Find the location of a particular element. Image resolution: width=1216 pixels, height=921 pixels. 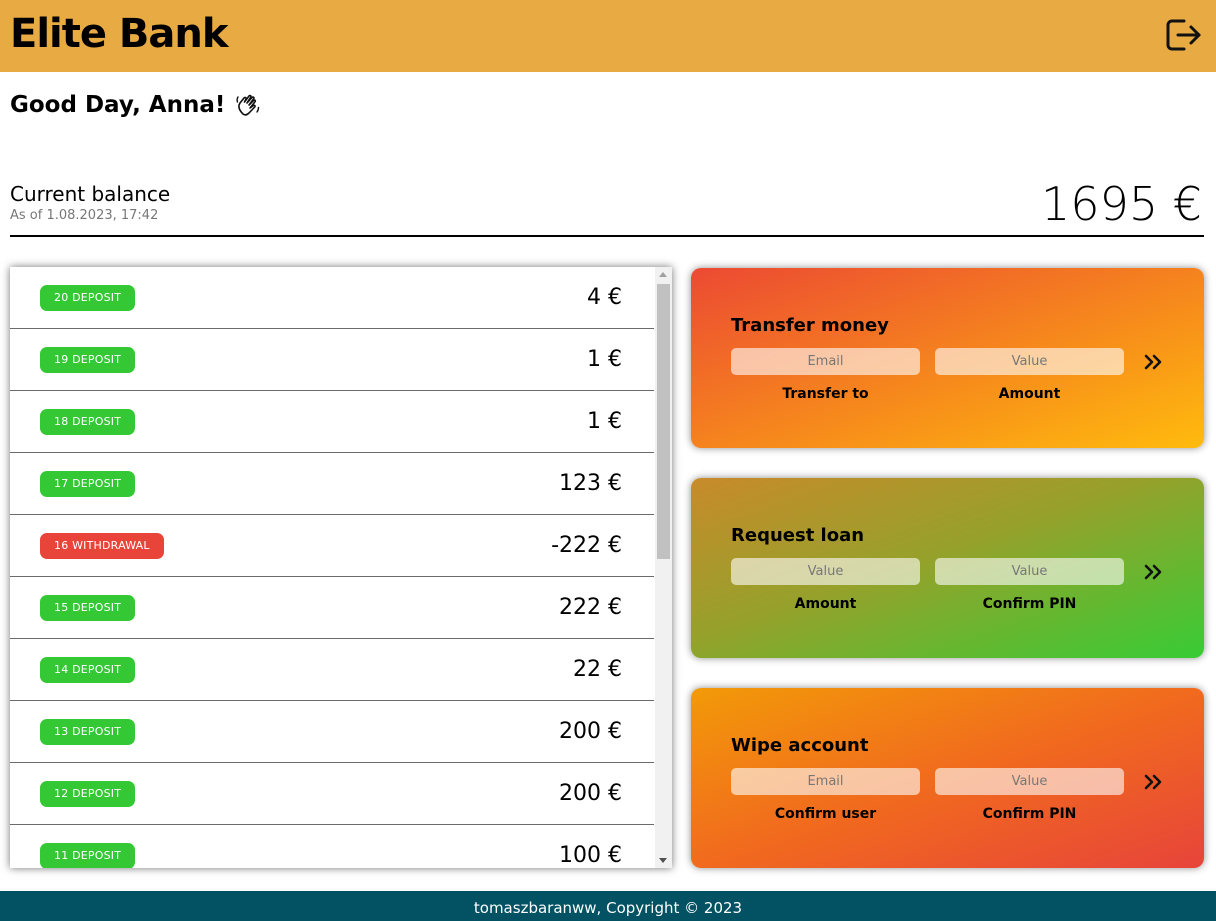

movement-type-badge: 19 DEPOSIT is located at coordinates (88, 360).